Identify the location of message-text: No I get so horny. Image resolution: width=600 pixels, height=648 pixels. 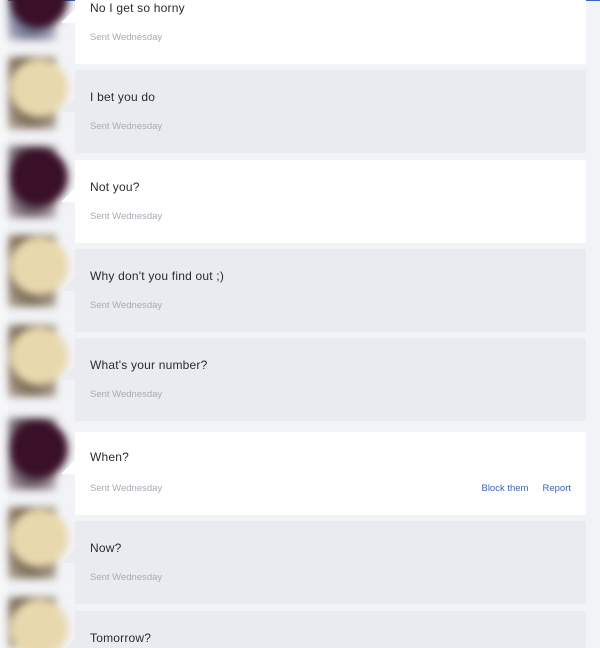
(137, 8).